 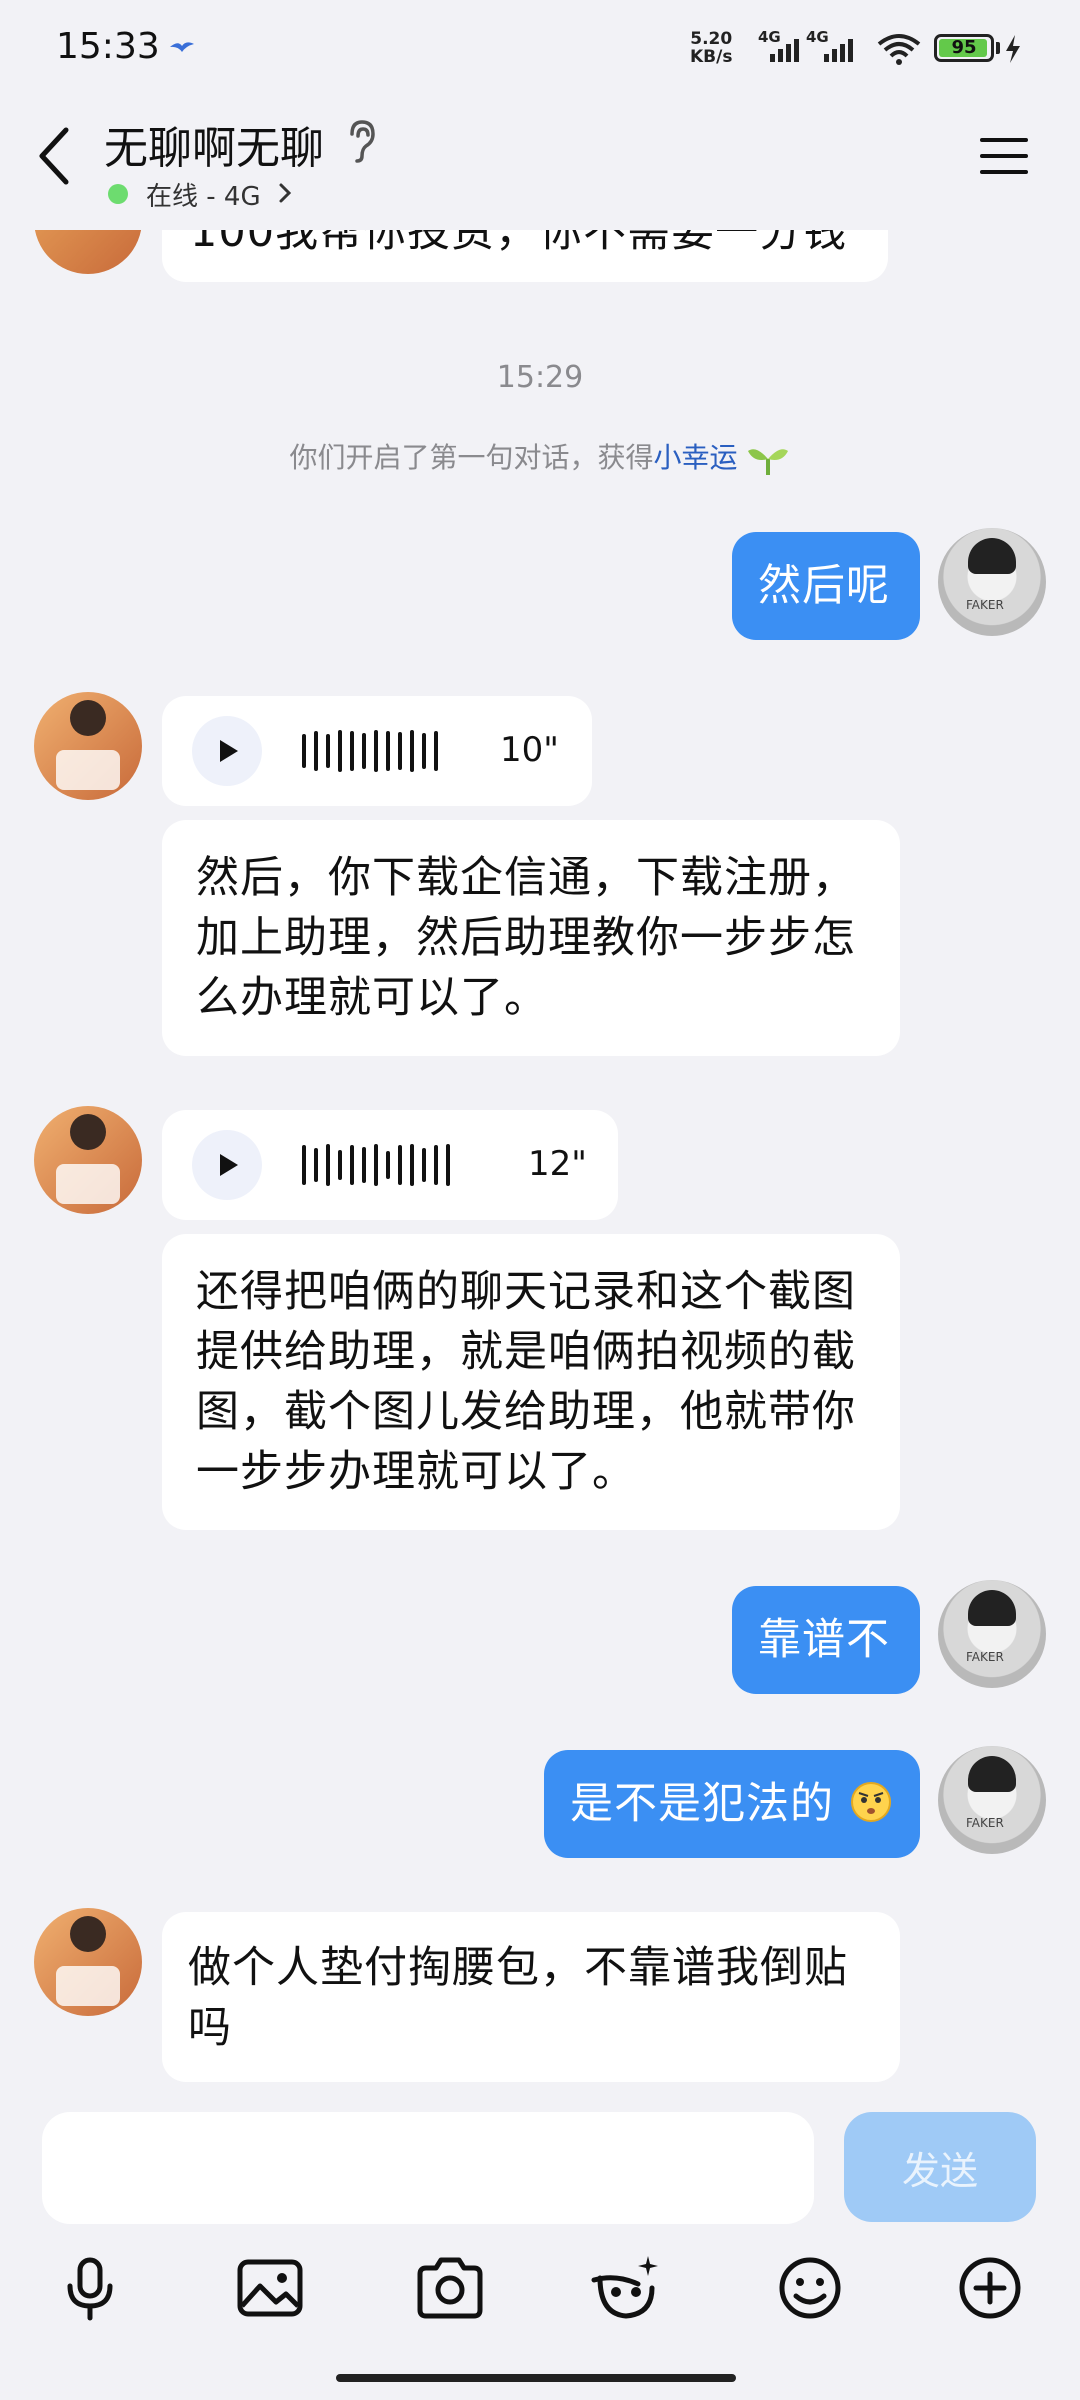 I want to click on plus-icon, so click(x=990, y=2288).